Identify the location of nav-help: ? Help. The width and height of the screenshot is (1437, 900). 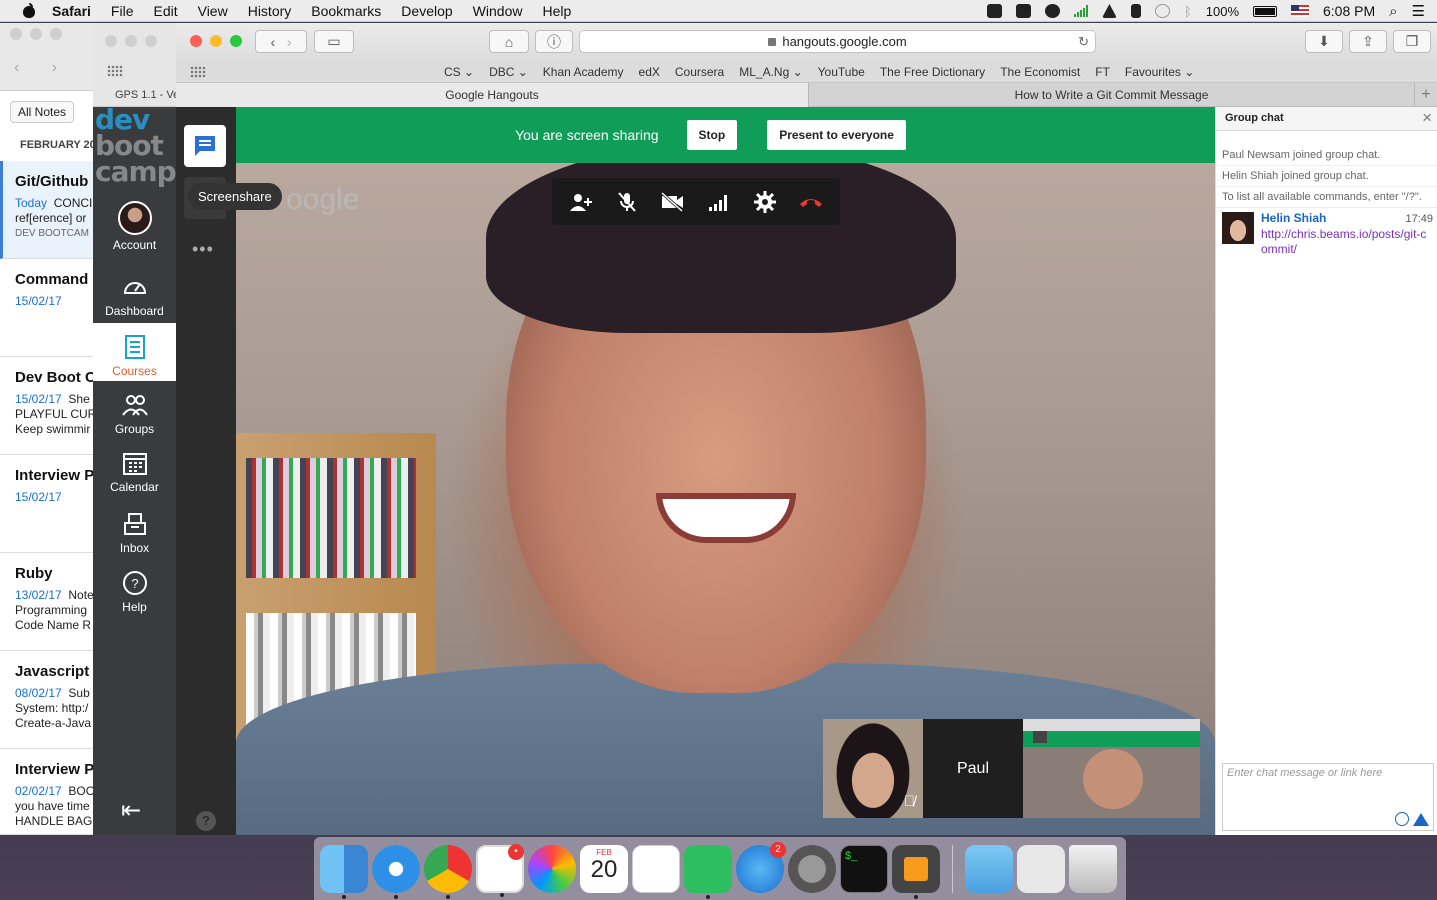
(134, 591).